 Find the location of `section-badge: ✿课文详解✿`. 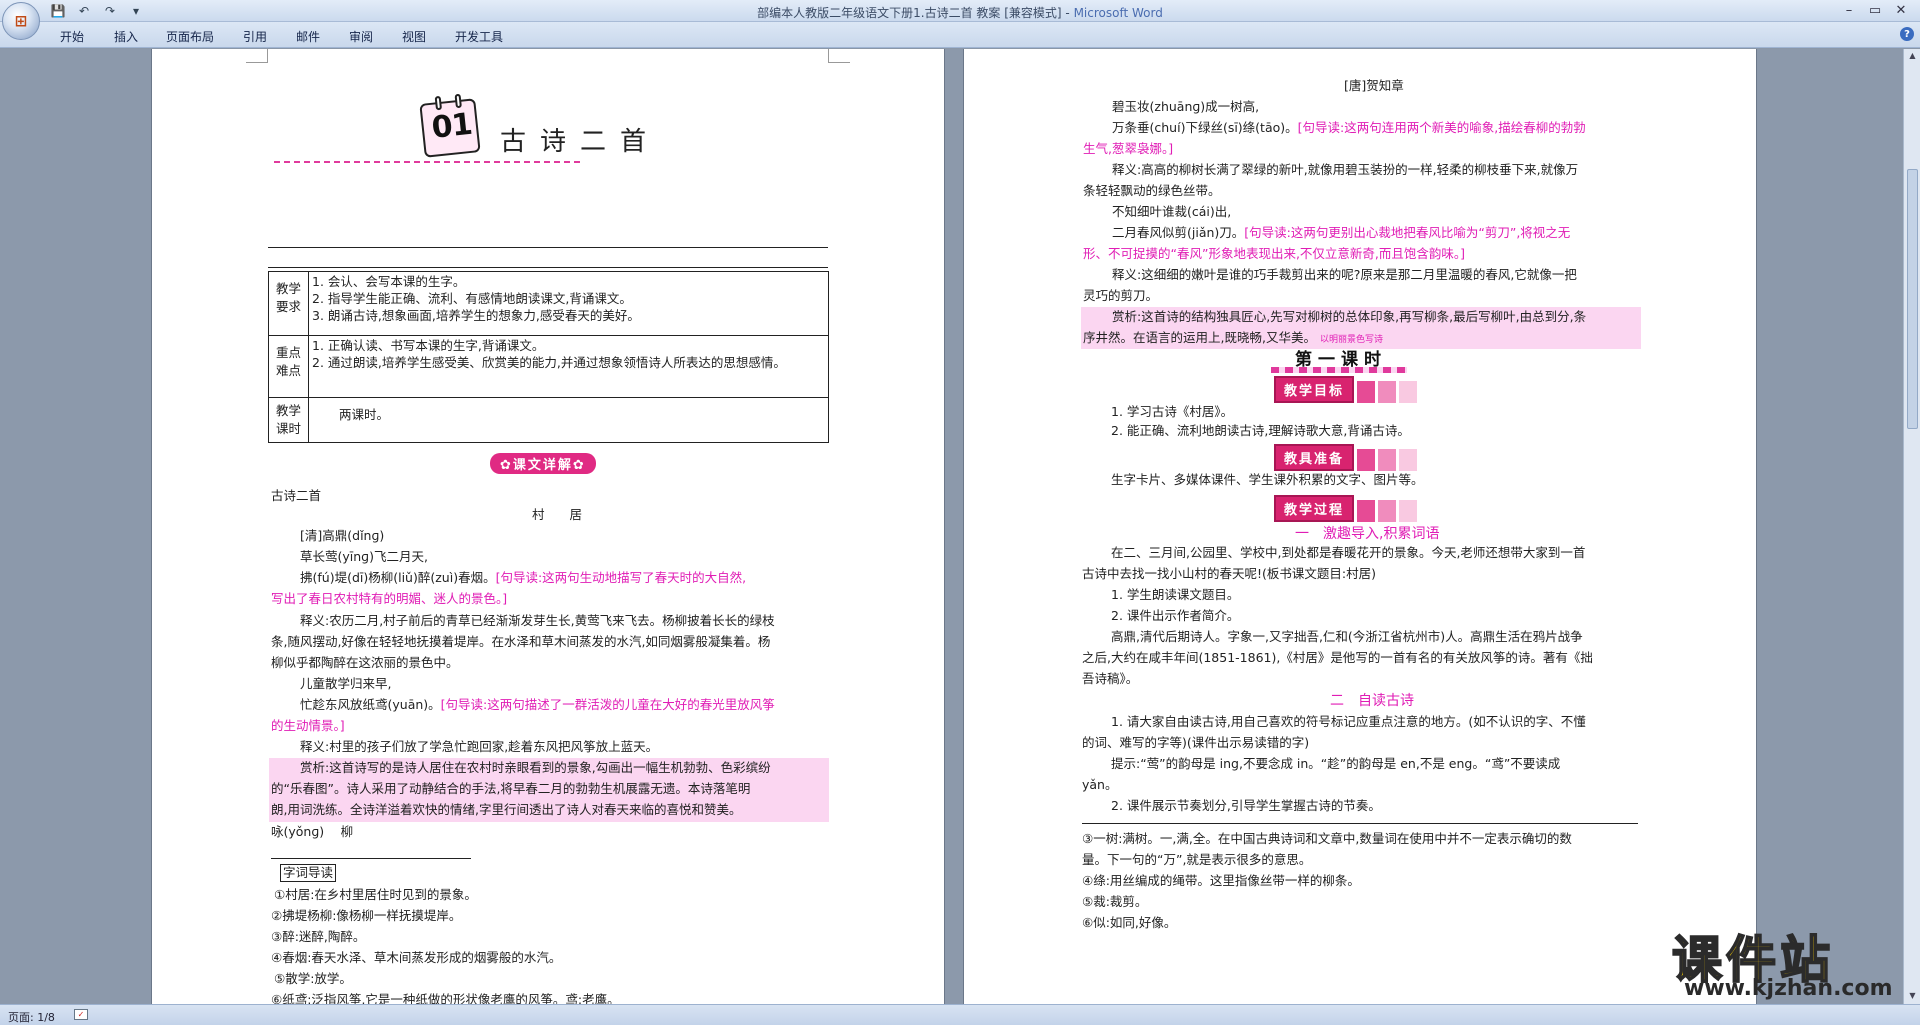

section-badge: ✿课文详解✿ is located at coordinates (543, 463).